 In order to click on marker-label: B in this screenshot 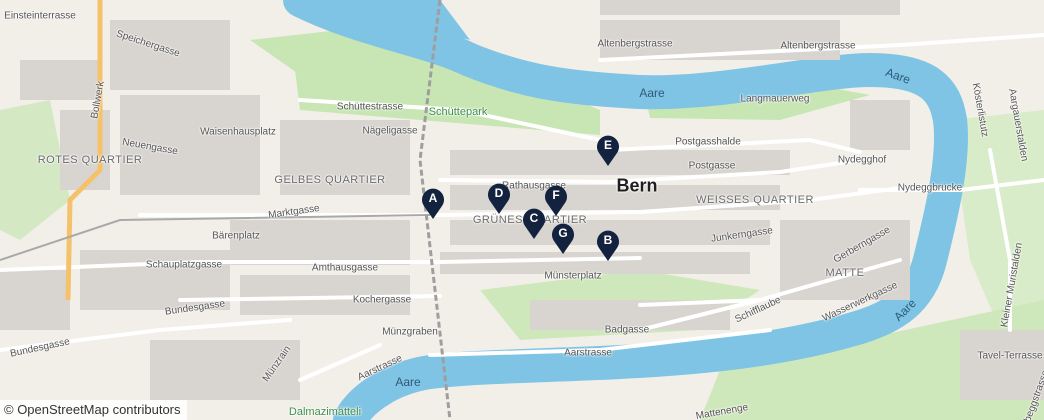, I will do `click(608, 240)`.